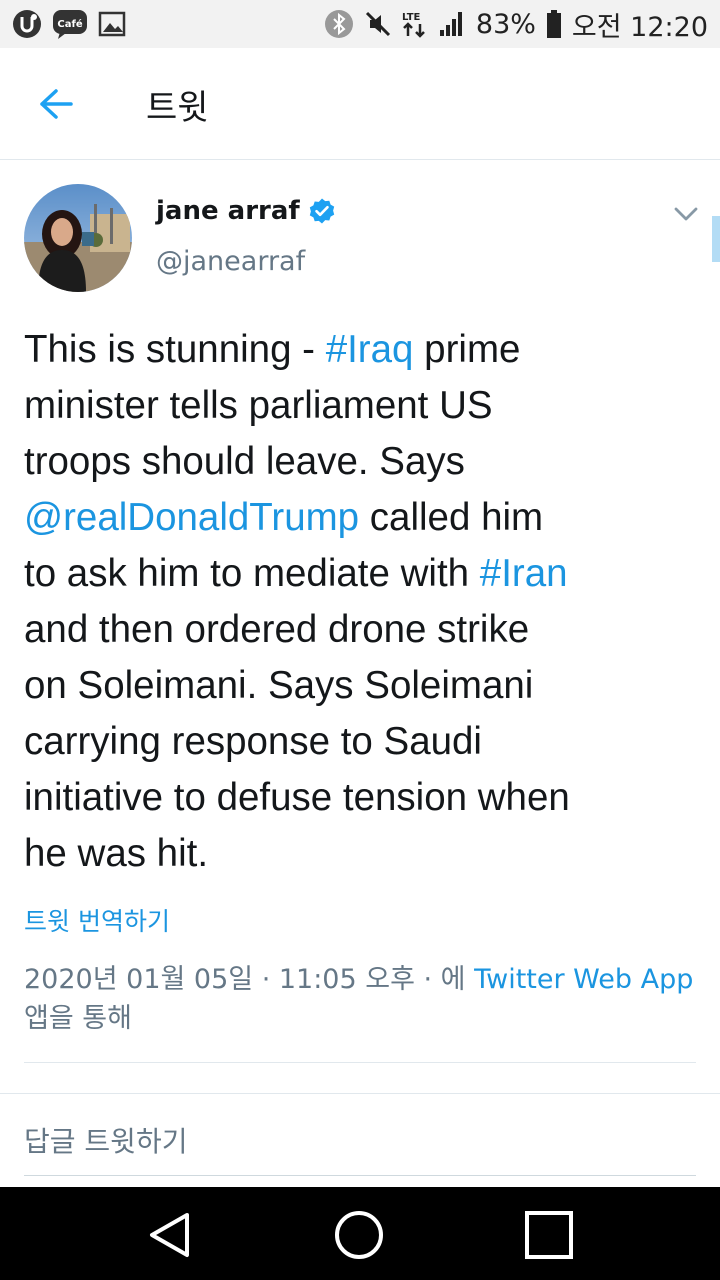  Describe the element at coordinates (360, 854) in the screenshot. I see `tweet-text-line: he was hit.` at that location.